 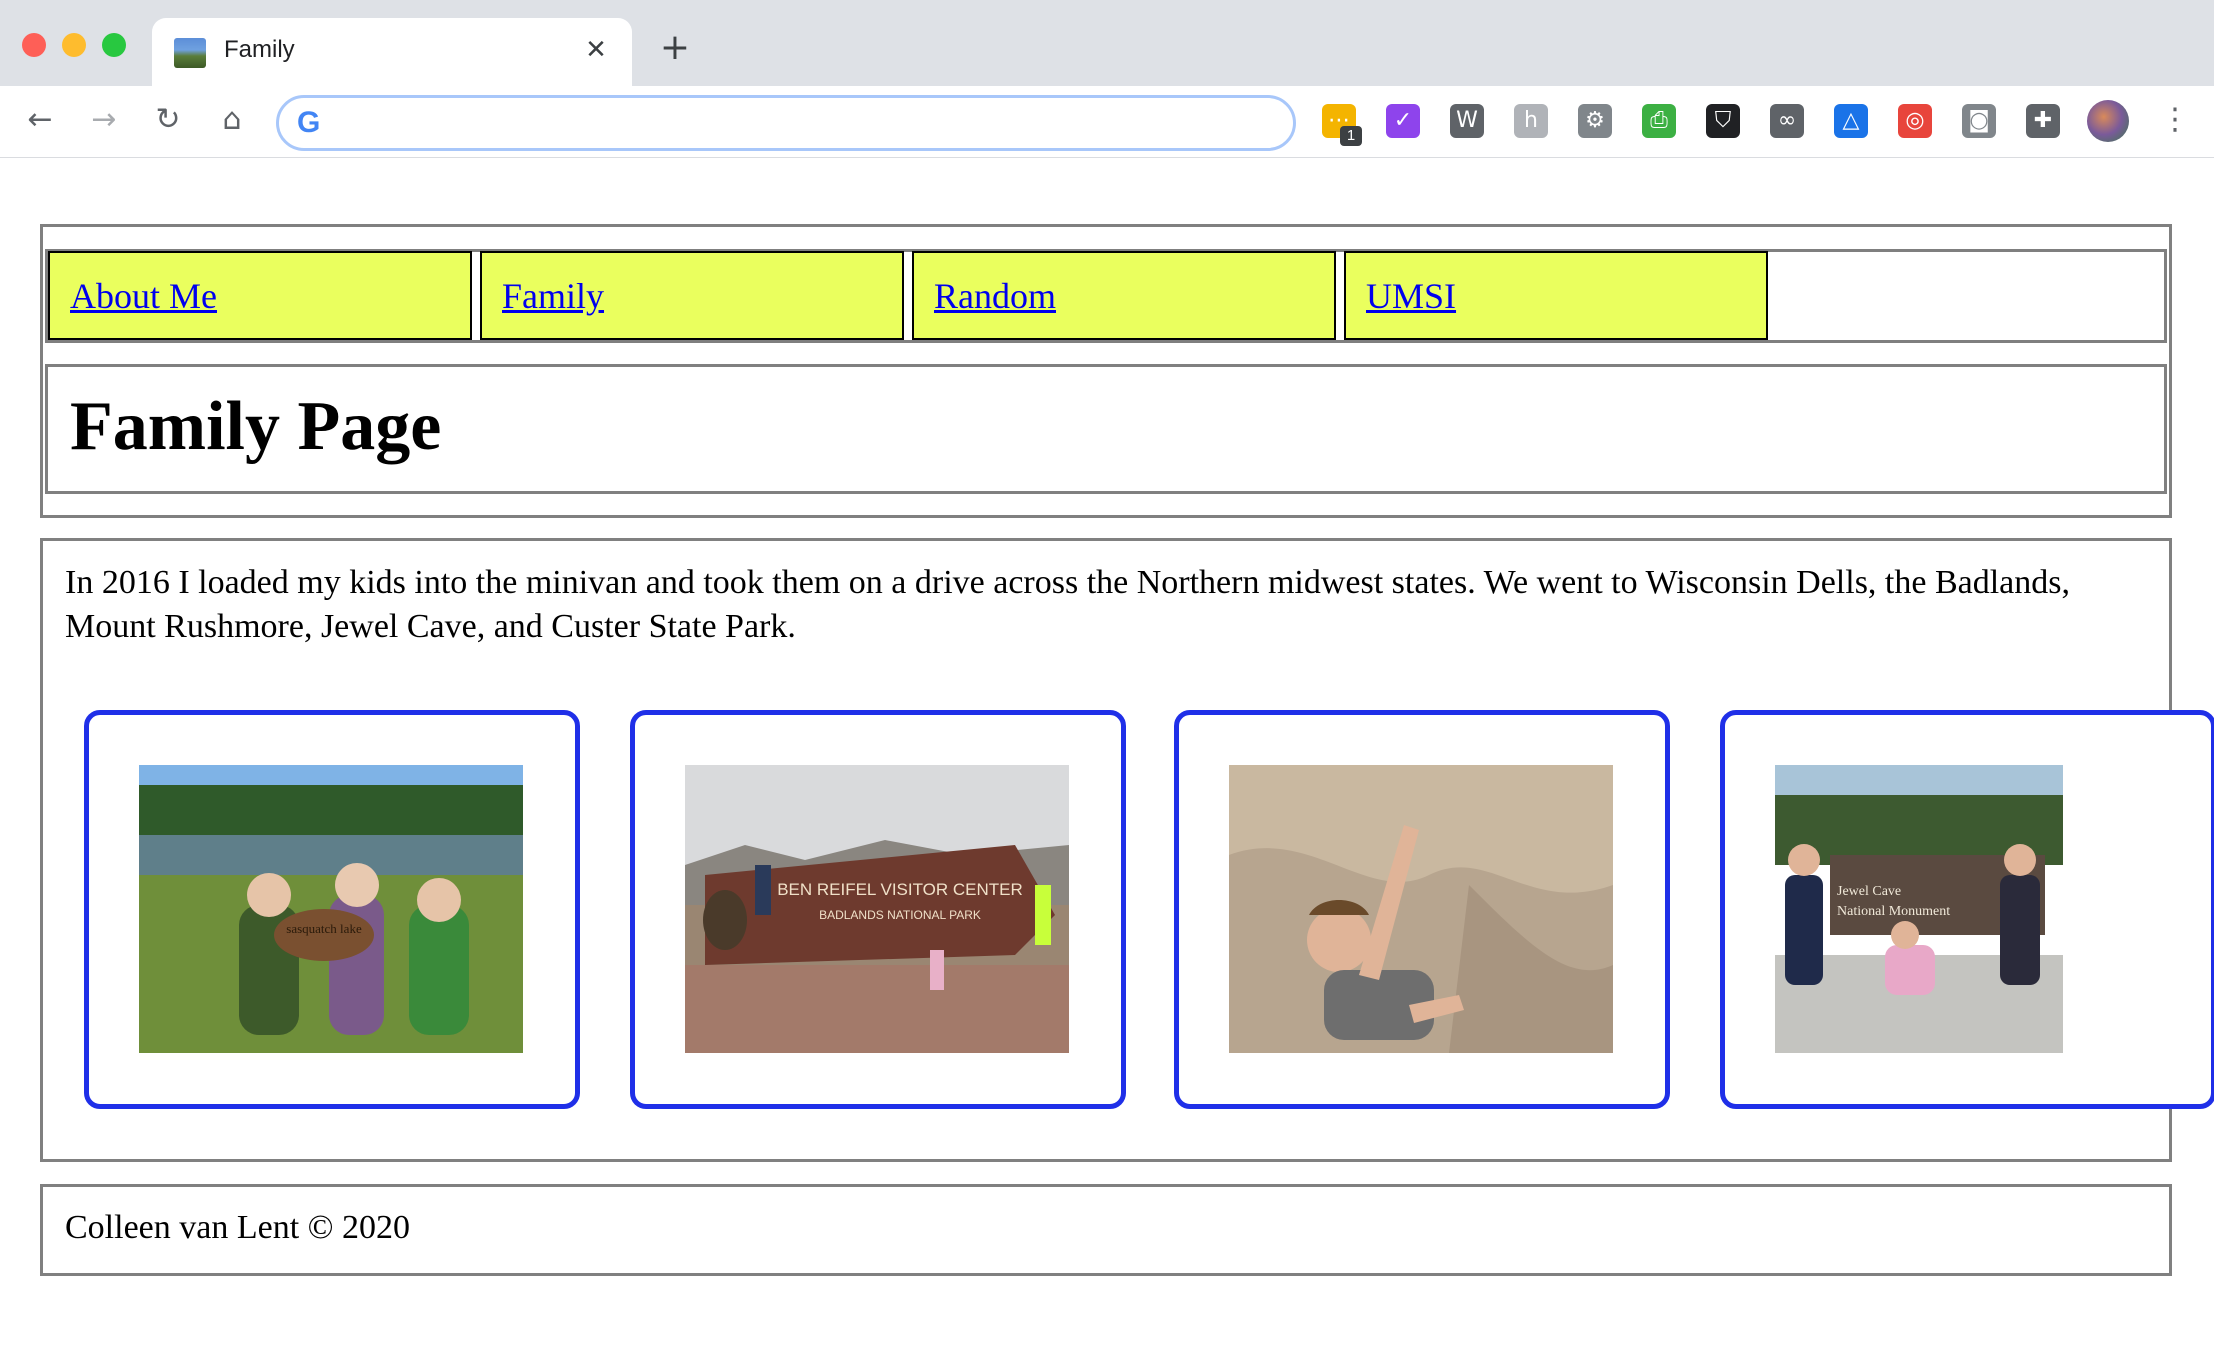 What do you see at coordinates (1595, 121) in the screenshot?
I see `gear-extension-icon: ⚙` at bounding box center [1595, 121].